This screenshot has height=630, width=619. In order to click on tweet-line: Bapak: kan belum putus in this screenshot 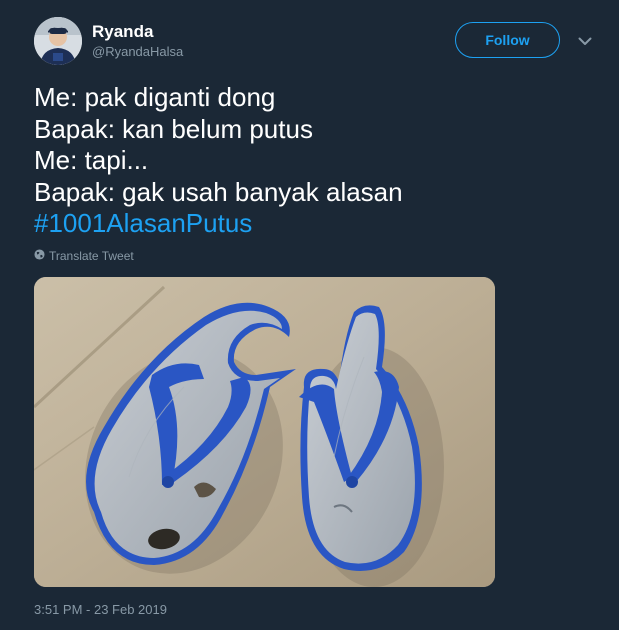, I will do `click(173, 128)`.